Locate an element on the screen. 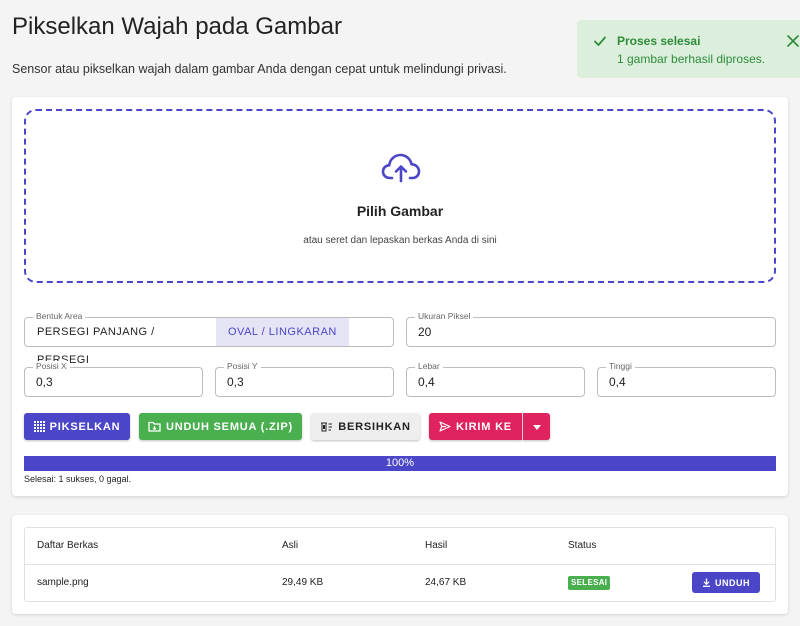  download-button: UNDUH is located at coordinates (726, 582).